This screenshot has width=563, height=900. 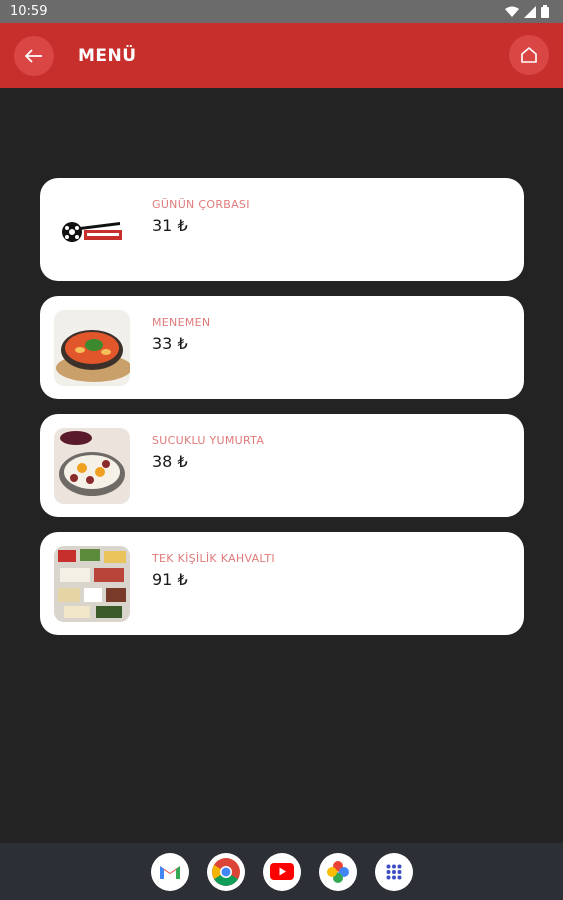 What do you see at coordinates (107, 55) in the screenshot?
I see `page-title: MENÜ` at bounding box center [107, 55].